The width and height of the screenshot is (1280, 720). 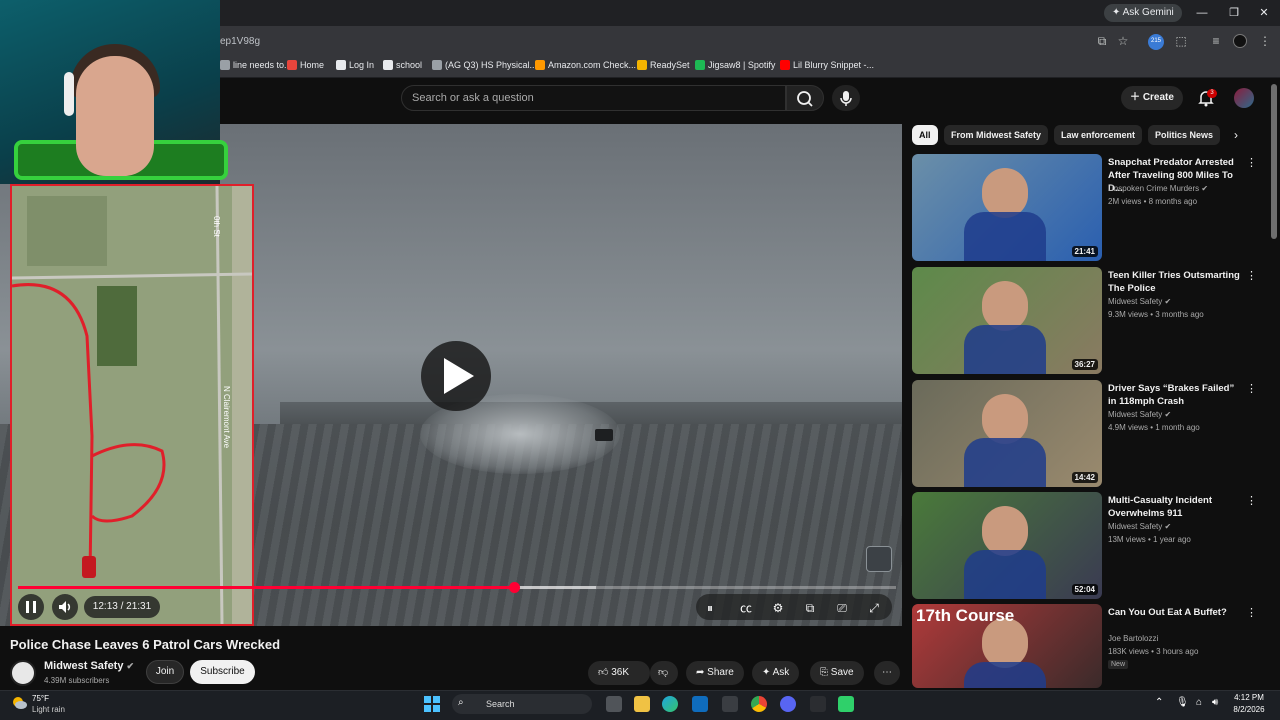 What do you see at coordinates (1007, 433) in the screenshot?
I see `video-thumbnail: 14:42` at bounding box center [1007, 433].